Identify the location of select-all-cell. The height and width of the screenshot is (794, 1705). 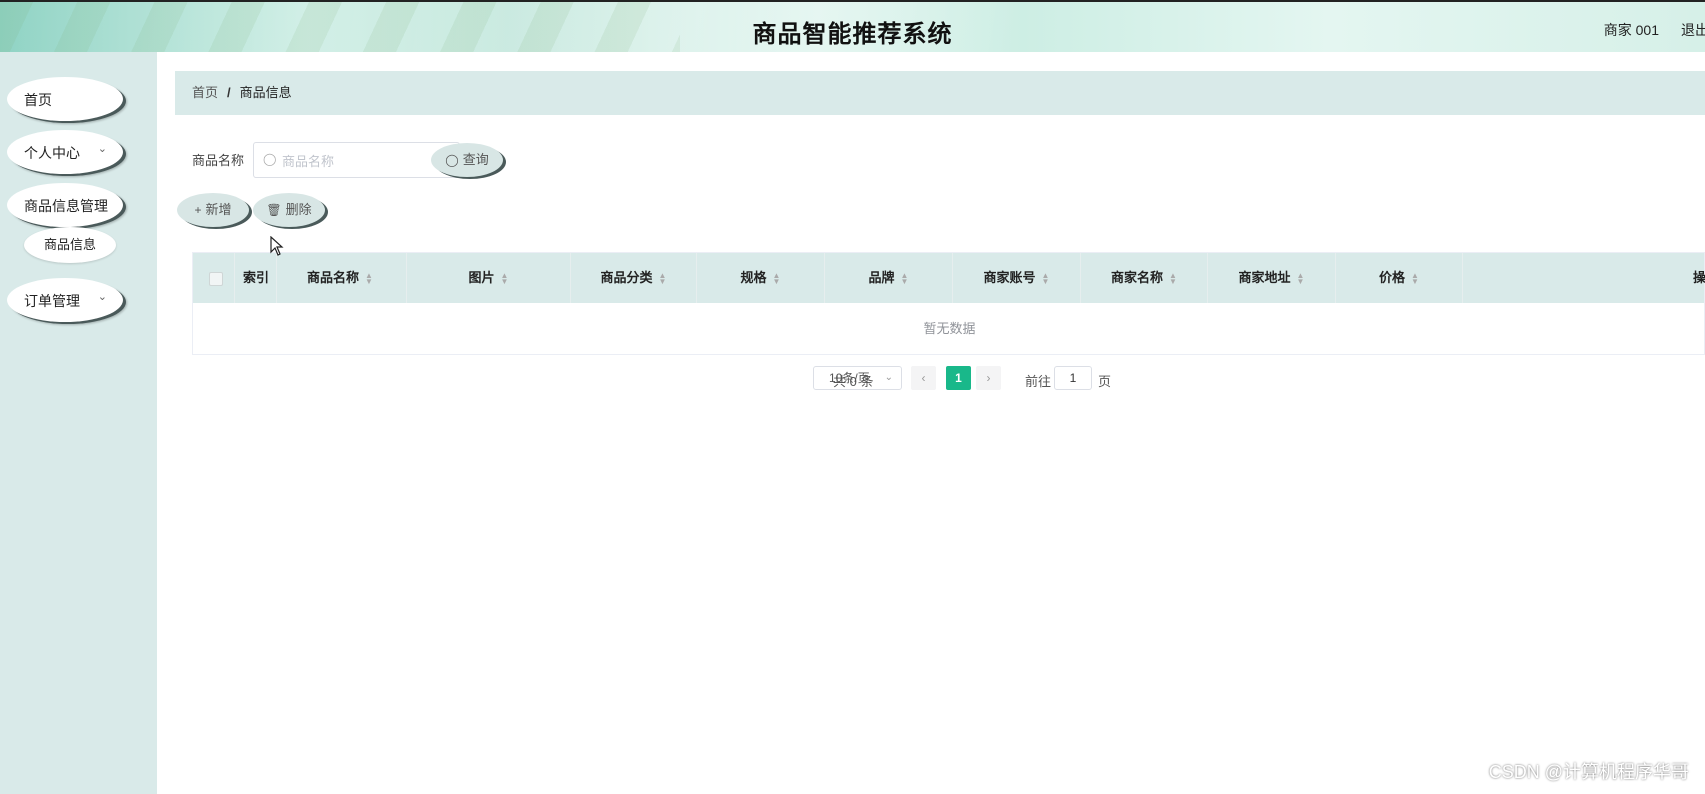
(214, 278).